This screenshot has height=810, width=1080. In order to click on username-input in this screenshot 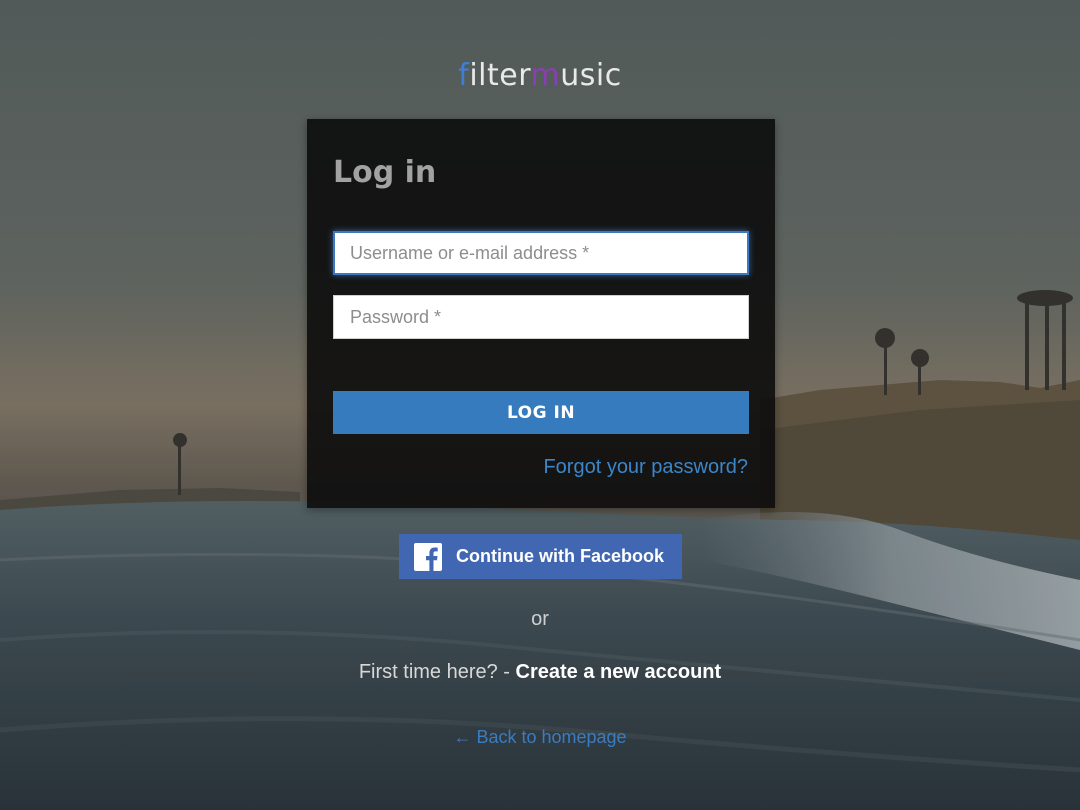, I will do `click(541, 253)`.